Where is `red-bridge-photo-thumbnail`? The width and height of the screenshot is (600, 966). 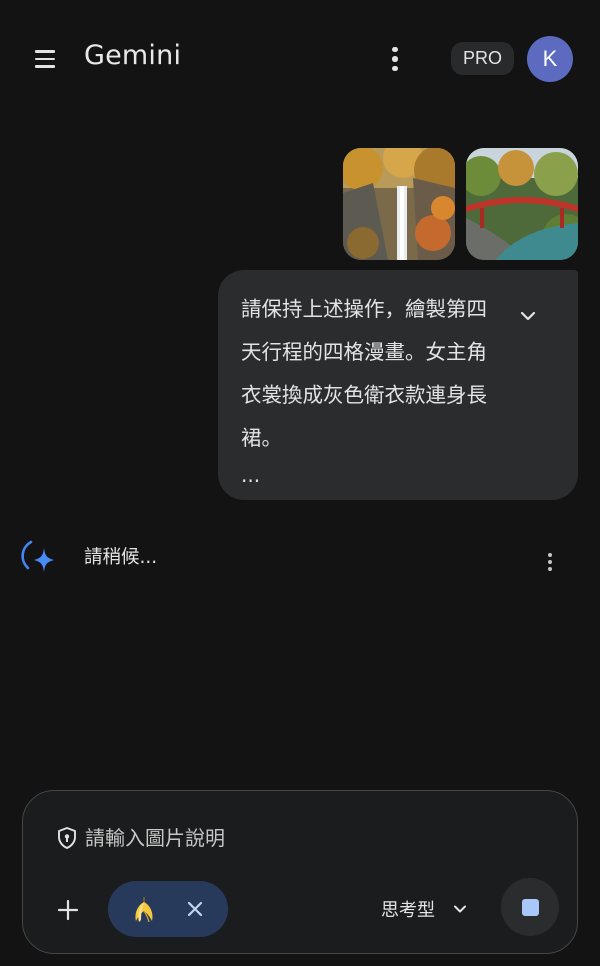
red-bridge-photo-thumbnail is located at coordinates (522, 204).